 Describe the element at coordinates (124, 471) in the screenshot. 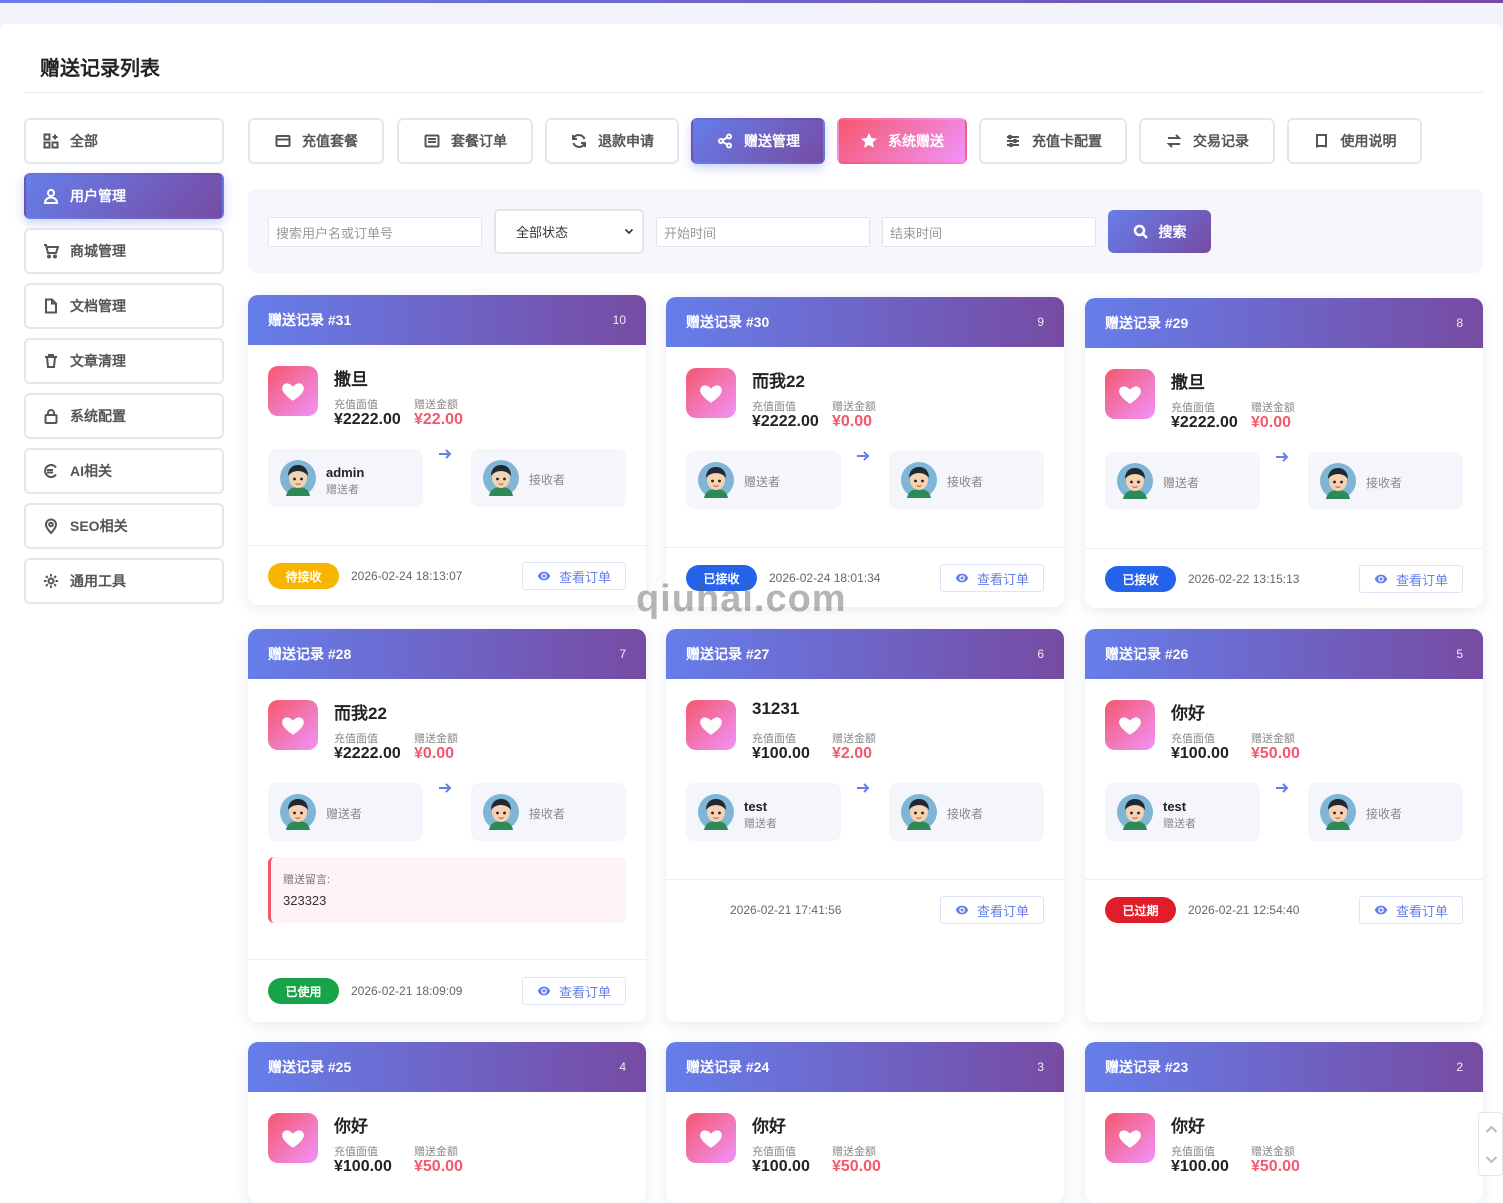

I see `sidebar-item-ai: AI相关` at that location.